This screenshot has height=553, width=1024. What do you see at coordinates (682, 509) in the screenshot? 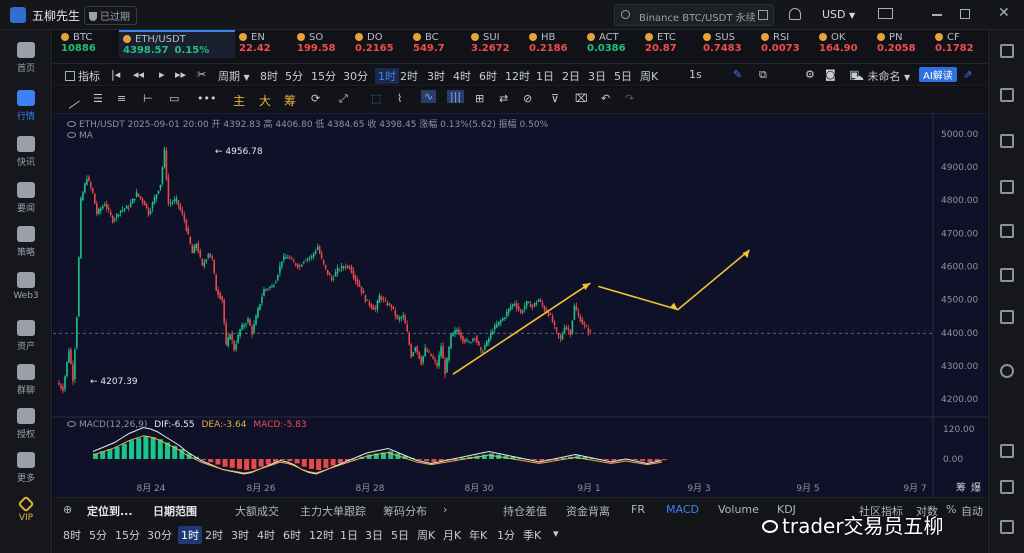
I see `indicator-tab-8: MACD` at bounding box center [682, 509].